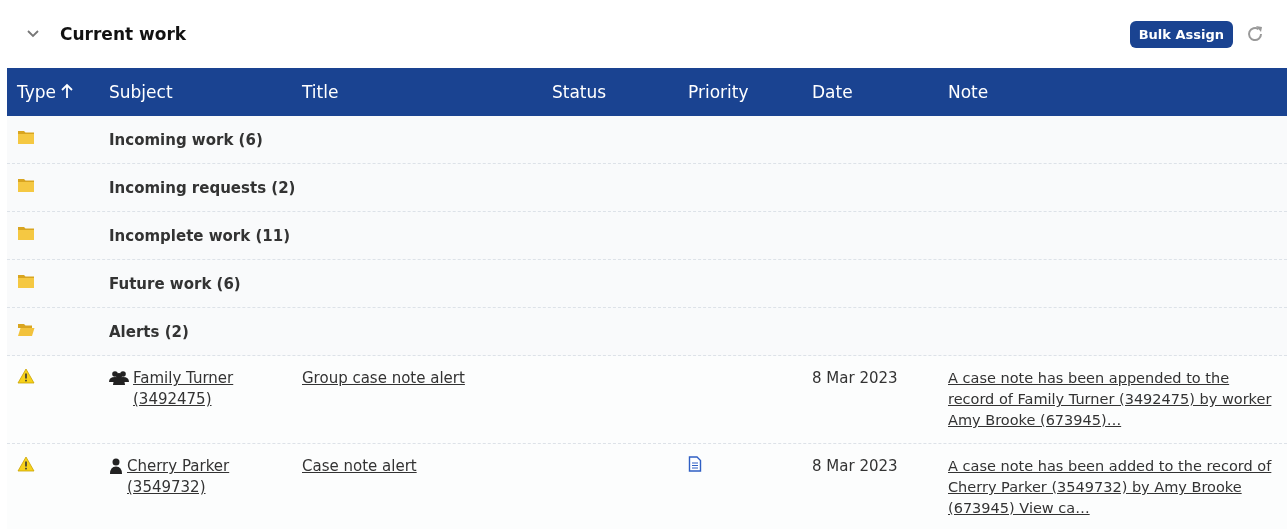 The image size is (1287, 529). I want to click on subject-link: Family Turner (3492475), so click(211, 389).